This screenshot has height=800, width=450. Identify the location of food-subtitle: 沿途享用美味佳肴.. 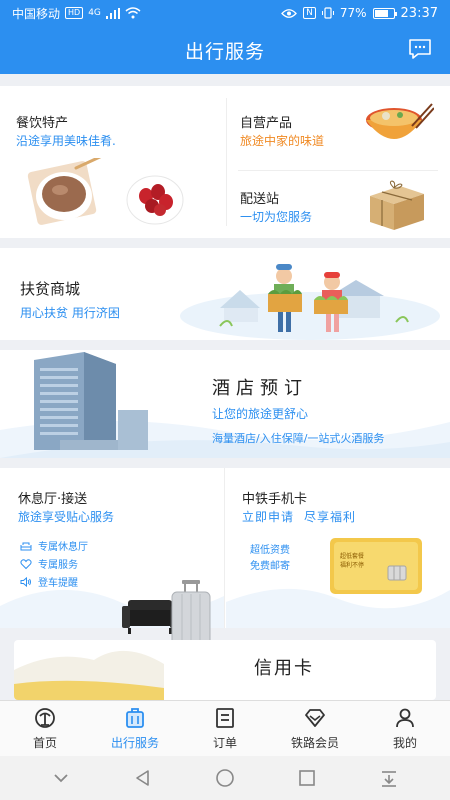
(66, 141).